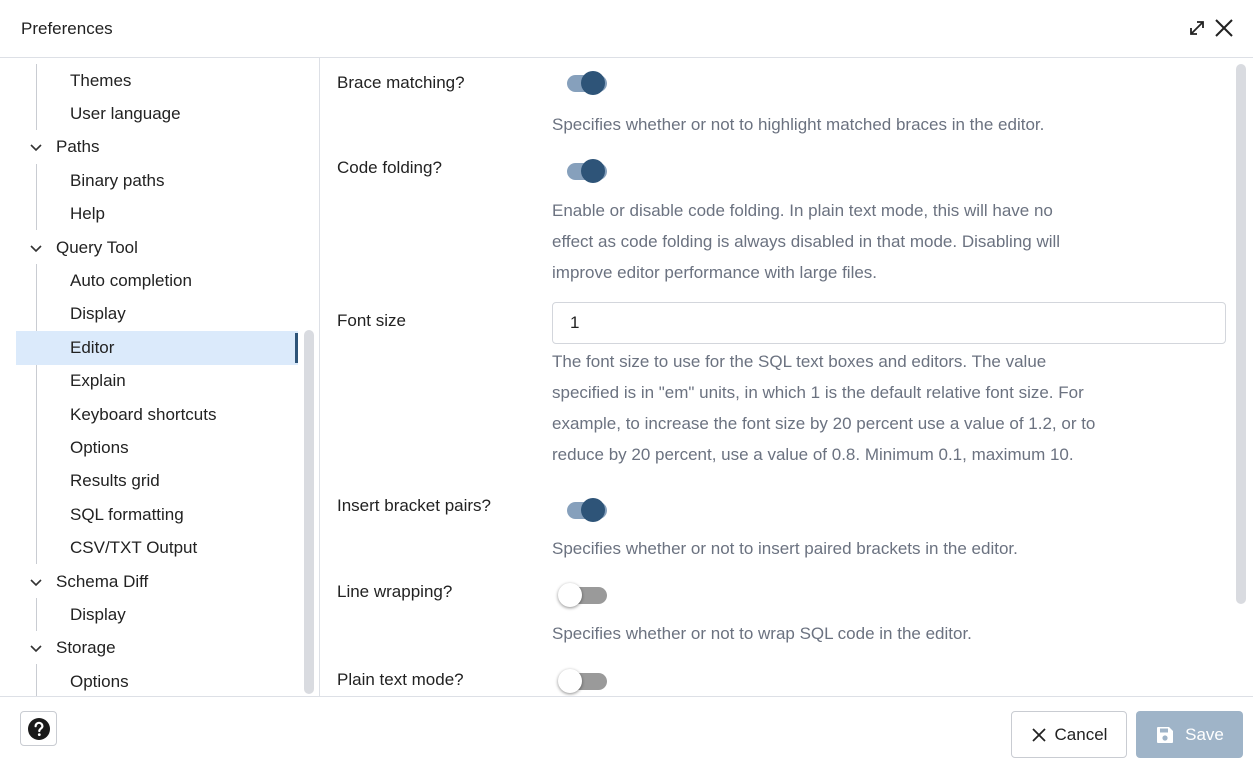  I want to click on tree-group-query-tool: Query Tool, so click(157, 247).